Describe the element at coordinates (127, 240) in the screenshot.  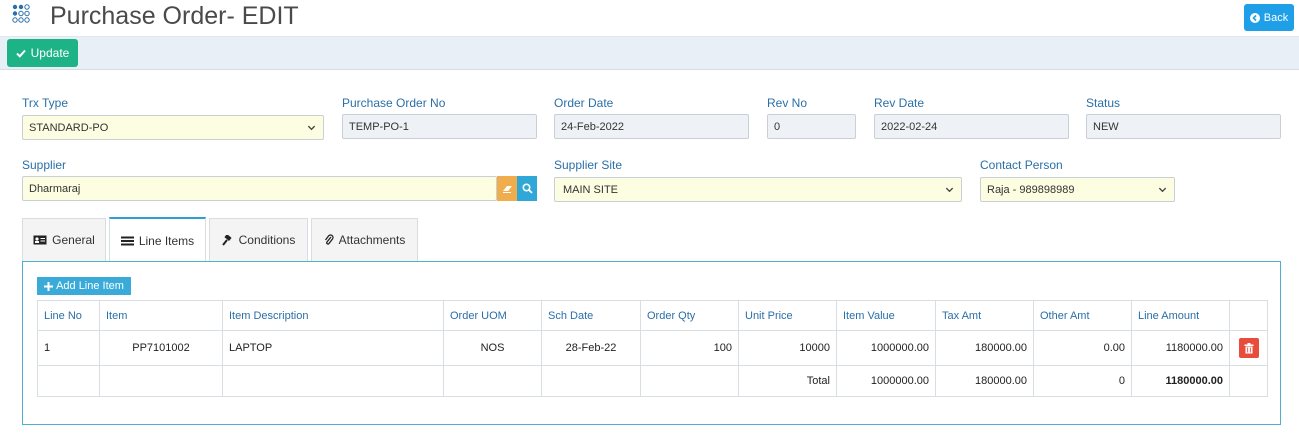
I see `list-icon` at that location.